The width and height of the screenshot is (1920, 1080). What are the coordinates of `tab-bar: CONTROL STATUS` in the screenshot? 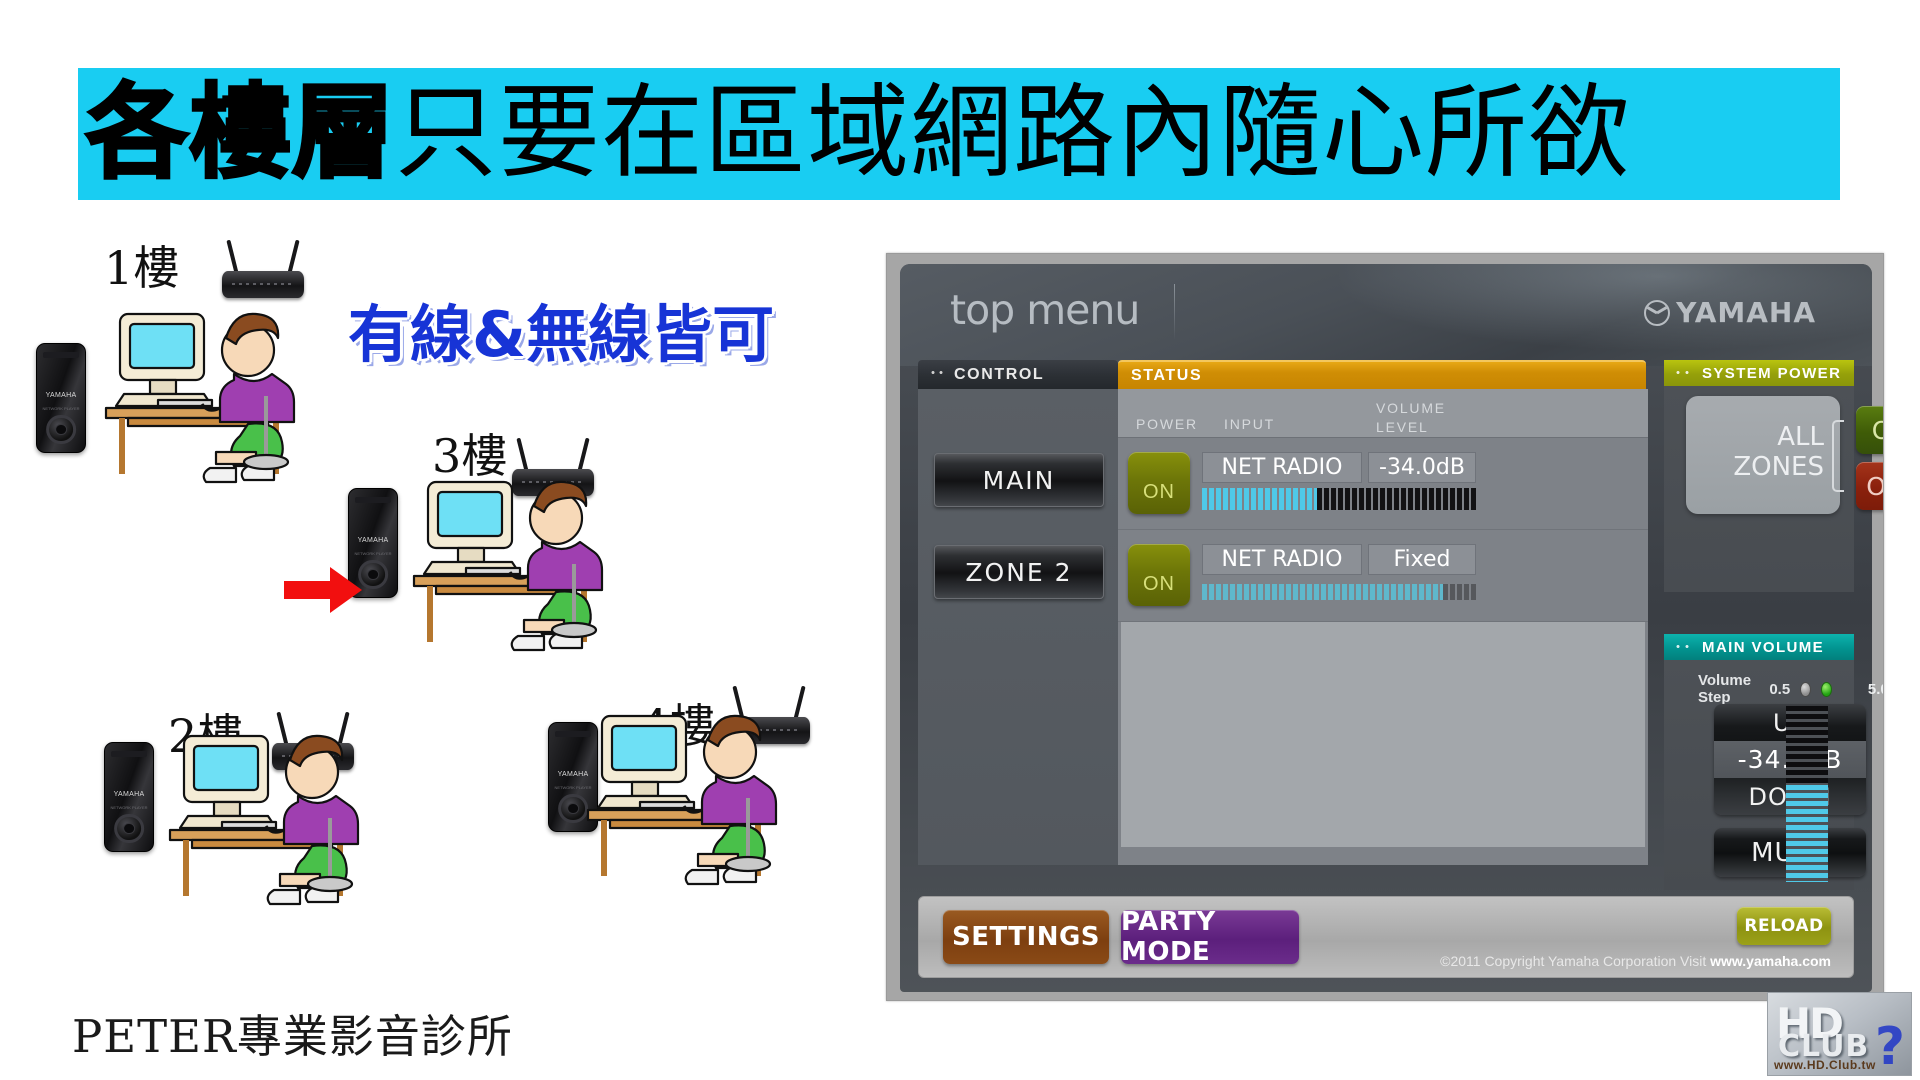 It's located at (1283, 374).